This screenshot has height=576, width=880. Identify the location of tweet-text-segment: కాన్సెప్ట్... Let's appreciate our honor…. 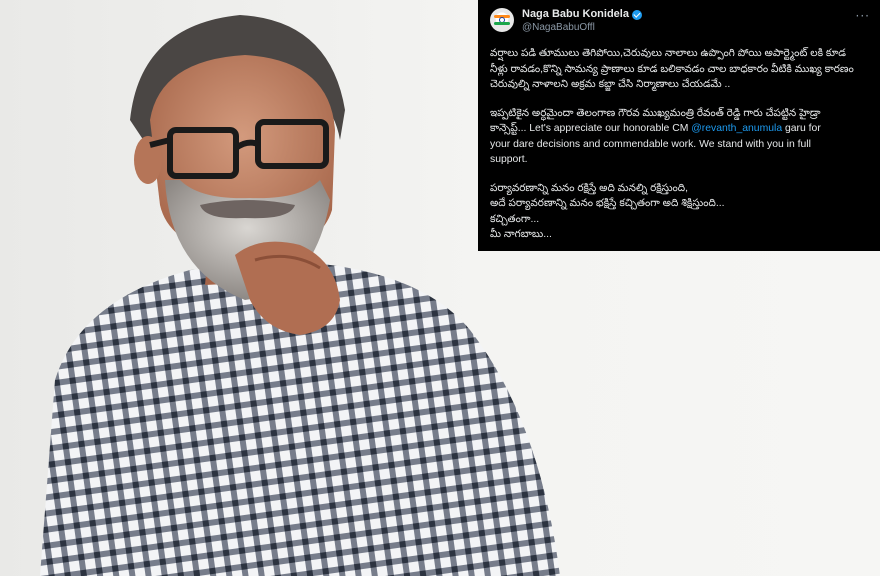
(591, 128).